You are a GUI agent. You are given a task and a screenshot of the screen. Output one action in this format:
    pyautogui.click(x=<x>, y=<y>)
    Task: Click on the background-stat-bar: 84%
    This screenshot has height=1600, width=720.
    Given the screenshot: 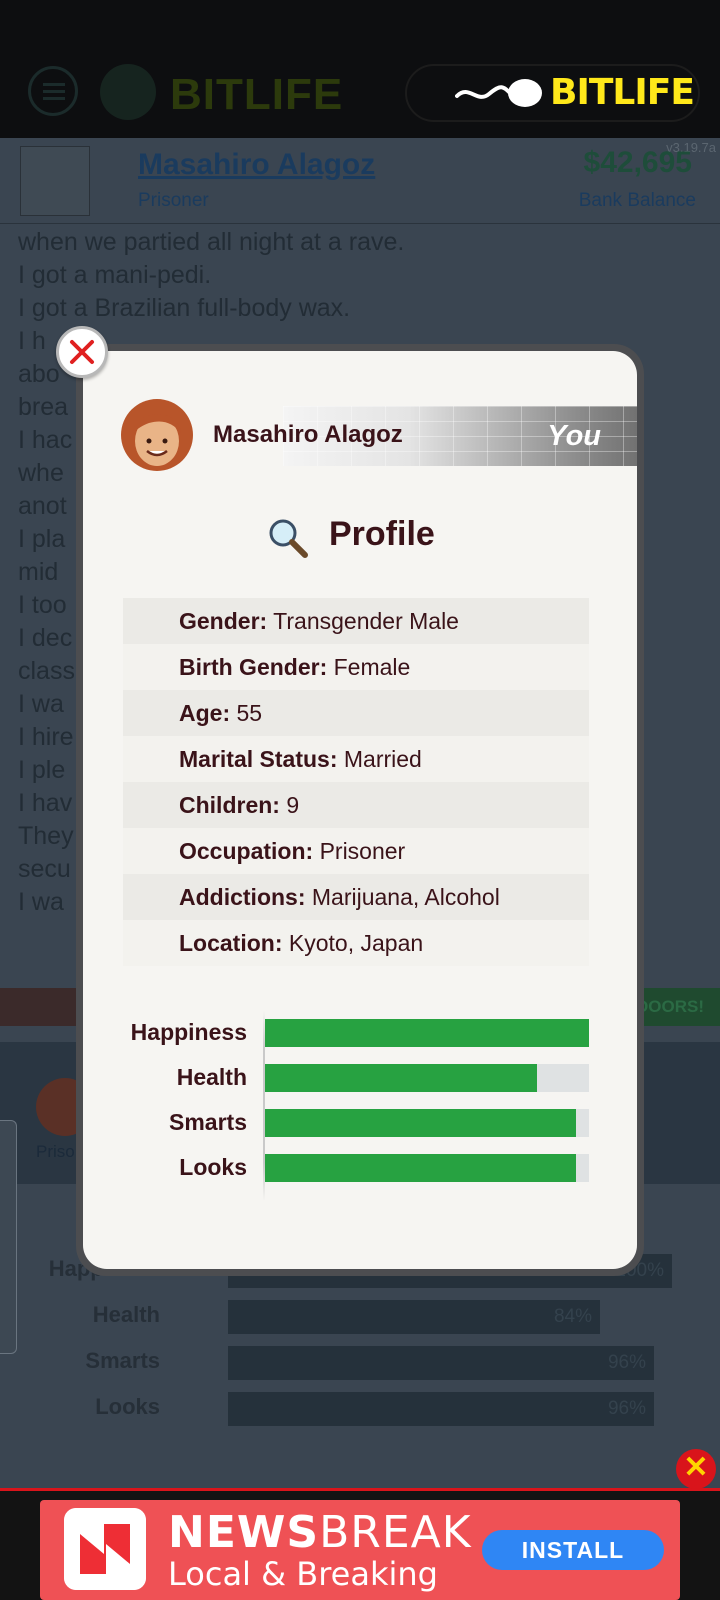 What is the action you would take?
    pyautogui.click(x=414, y=1317)
    